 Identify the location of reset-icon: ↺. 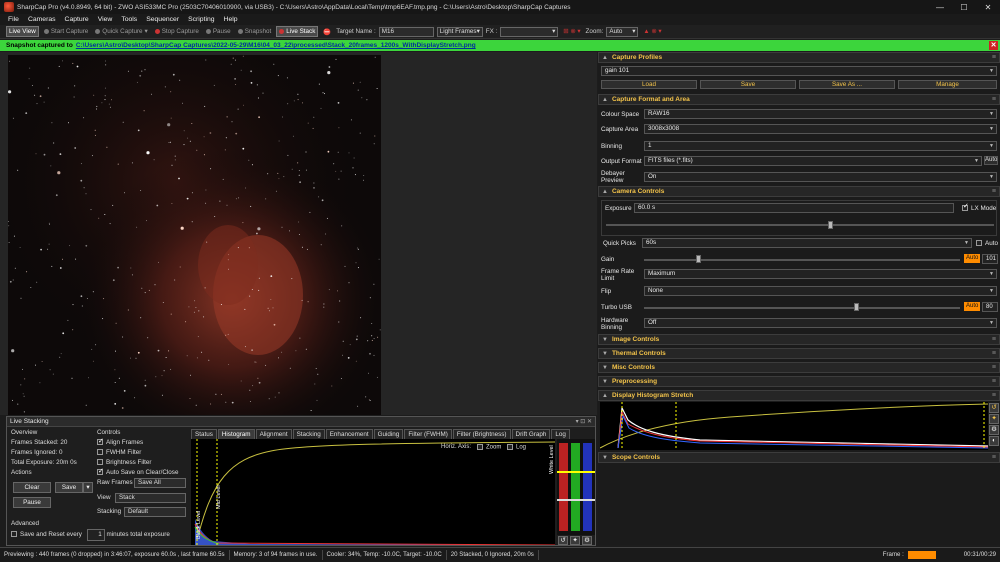
(563, 540).